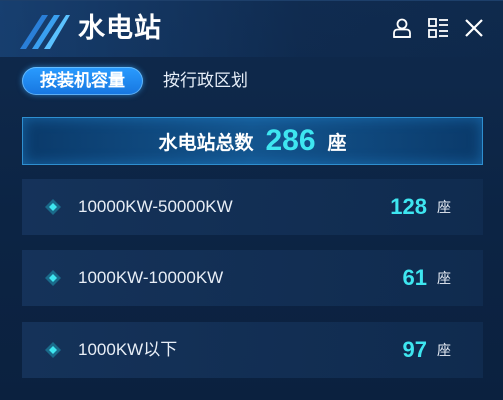 This screenshot has width=503, height=400. What do you see at coordinates (45, 32) in the screenshot?
I see `header-stripes-icon` at bounding box center [45, 32].